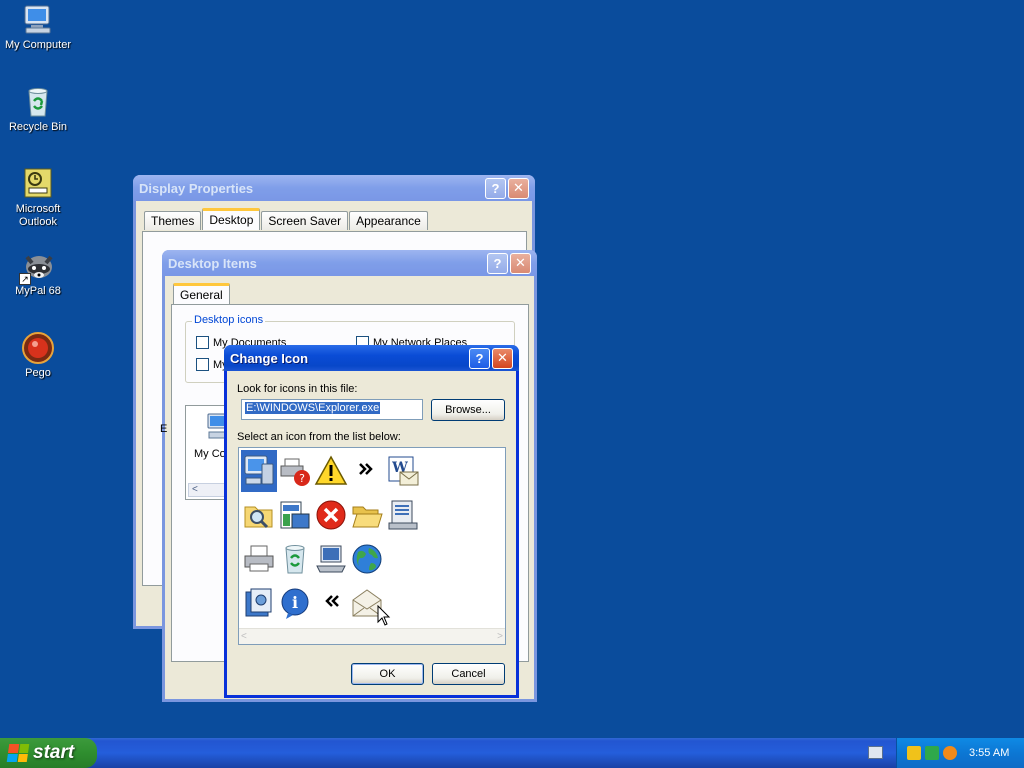 The height and width of the screenshot is (768, 1024). Describe the element at coordinates (229, 320) in the screenshot. I see `group-label: Desktop icons` at that location.